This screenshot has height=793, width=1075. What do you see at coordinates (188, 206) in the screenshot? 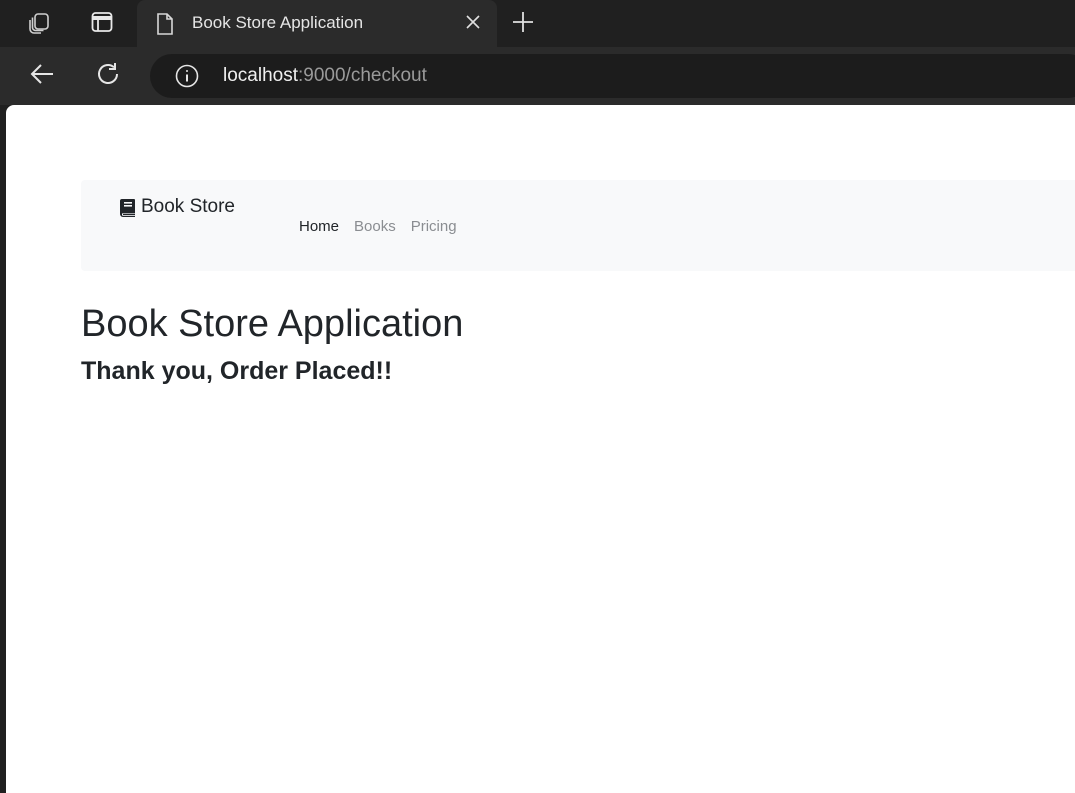
I see `brand-label: Book Store` at bounding box center [188, 206].